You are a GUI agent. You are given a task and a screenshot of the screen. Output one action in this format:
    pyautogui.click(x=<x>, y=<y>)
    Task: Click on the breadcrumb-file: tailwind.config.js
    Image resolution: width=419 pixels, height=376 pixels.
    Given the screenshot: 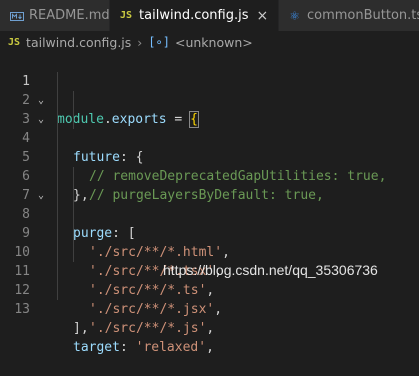 What is the action you would take?
    pyautogui.click(x=78, y=42)
    